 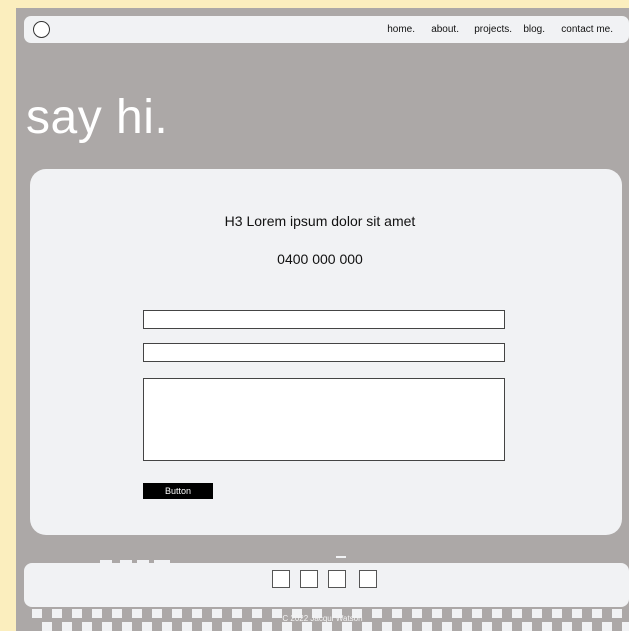 I want to click on copyright-text: C 2022 Jacqui Watson, so click(x=322, y=618).